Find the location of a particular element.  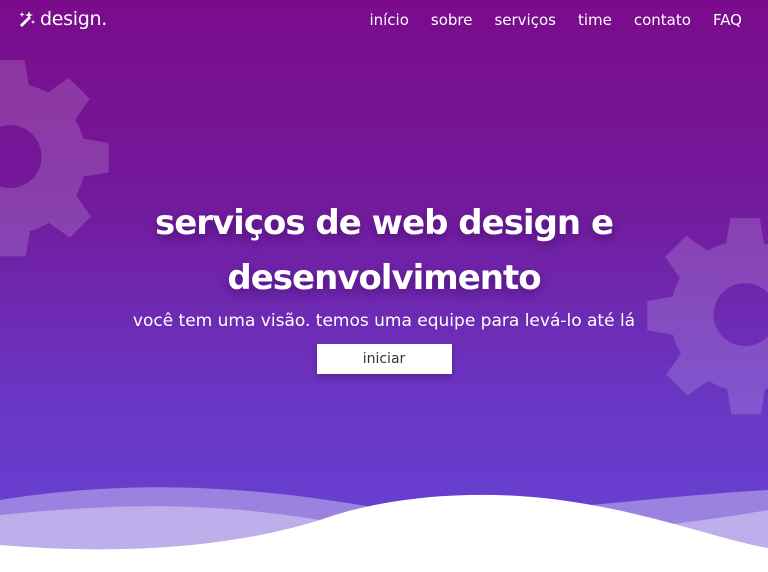

nav-link-servicos: serviços is located at coordinates (525, 20).